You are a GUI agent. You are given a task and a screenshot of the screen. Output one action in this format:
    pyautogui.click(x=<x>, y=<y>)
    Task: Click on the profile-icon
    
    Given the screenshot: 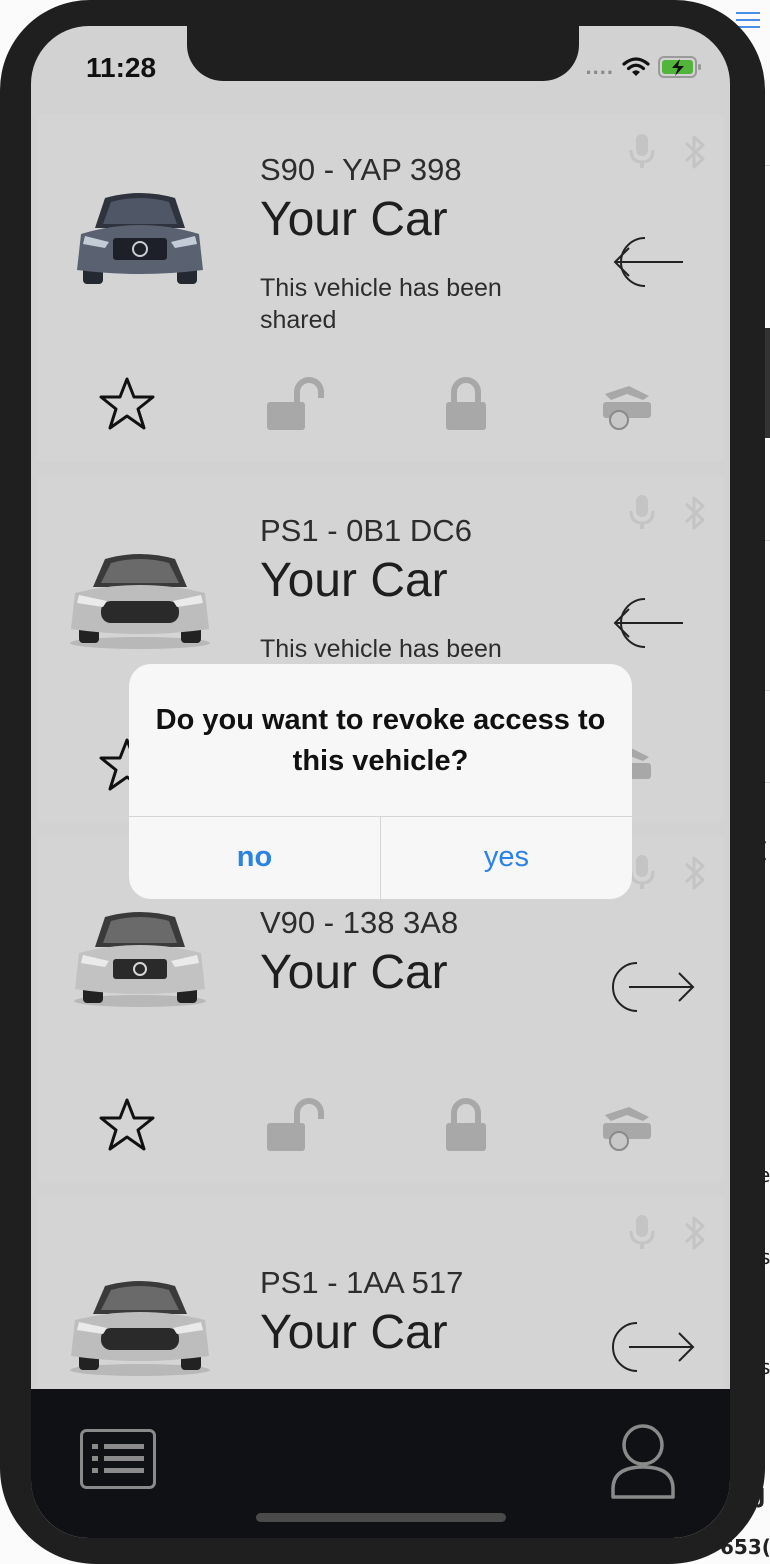 What is the action you would take?
    pyautogui.click(x=643, y=1462)
    